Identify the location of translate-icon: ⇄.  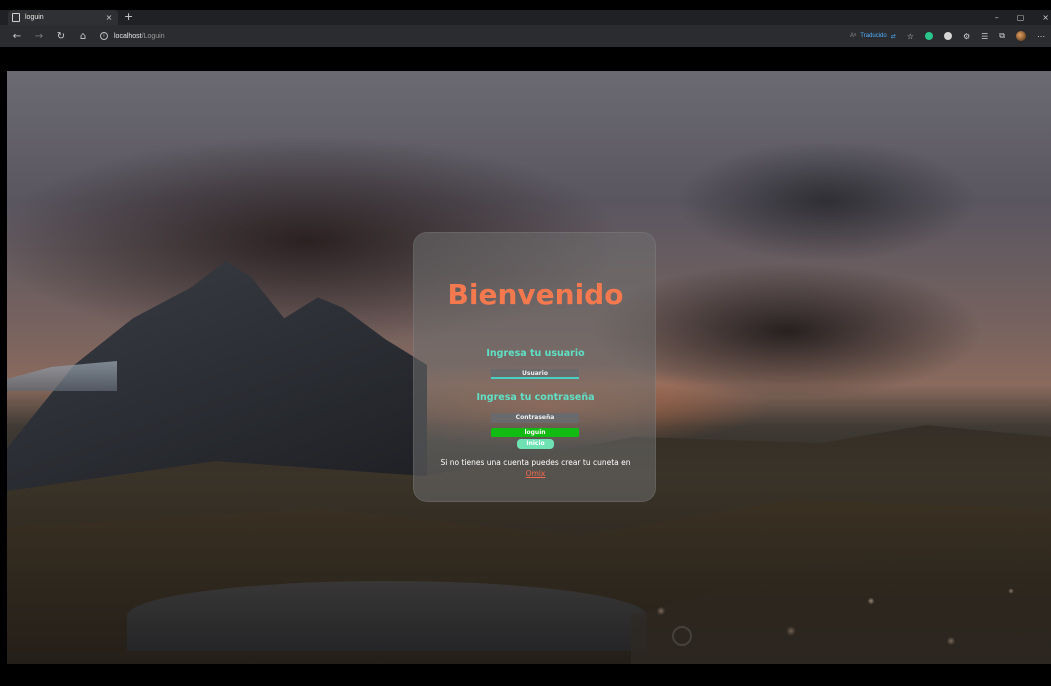
(893, 36).